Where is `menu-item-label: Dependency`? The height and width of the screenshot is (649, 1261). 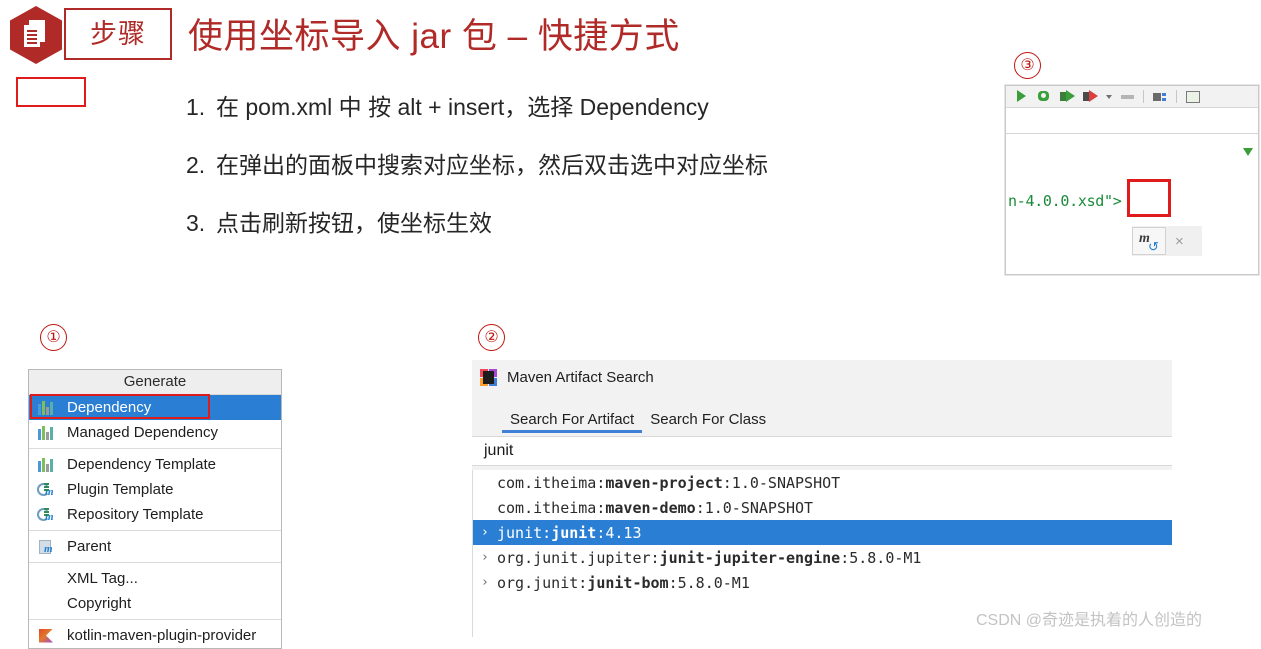
menu-item-label: Dependency is located at coordinates (109, 407).